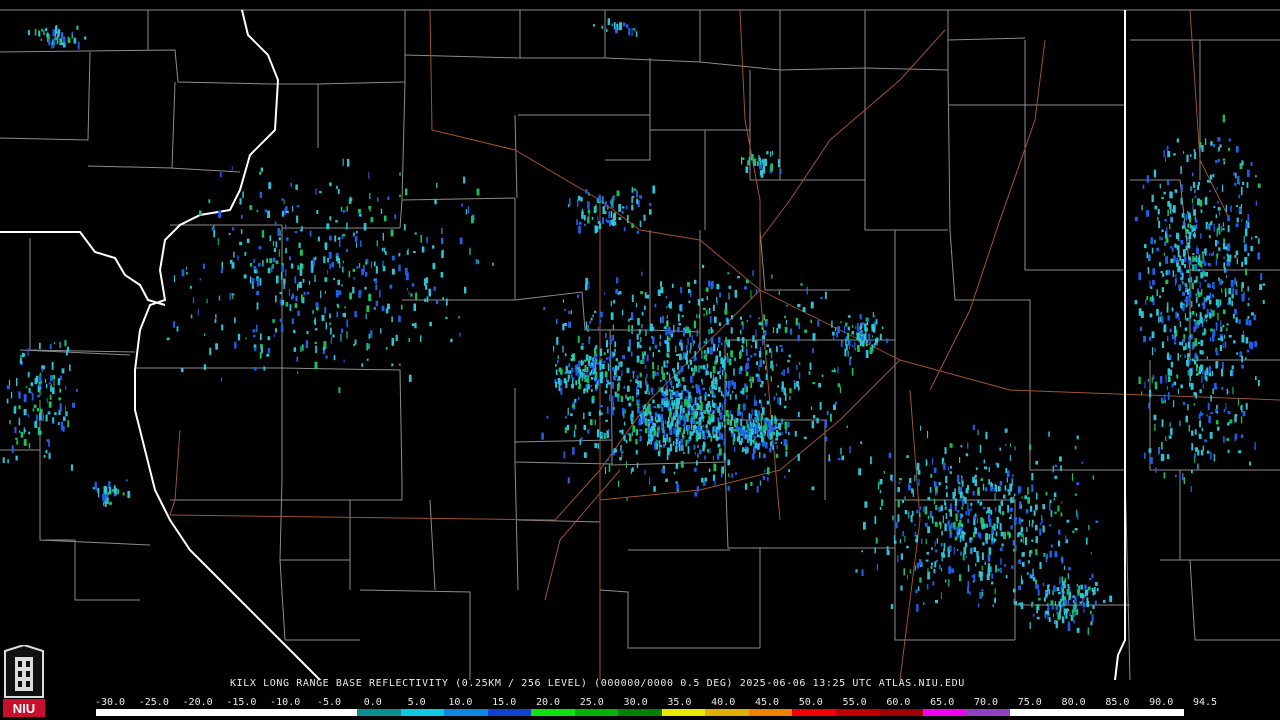 Image resolution: width=1280 pixels, height=720 pixels. Describe the element at coordinates (416, 702) in the screenshot. I see `colorbar-tick-label: 5.0` at that location.